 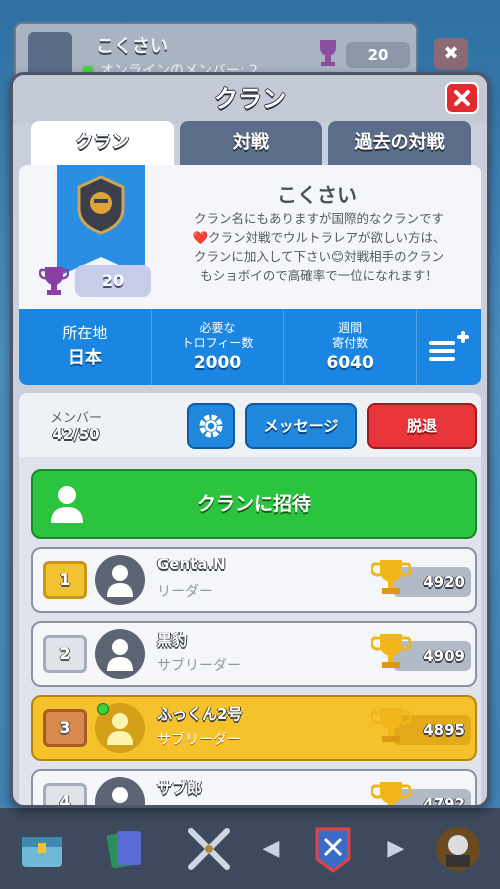 I want to click on clan-menu-button, so click(x=449, y=347).